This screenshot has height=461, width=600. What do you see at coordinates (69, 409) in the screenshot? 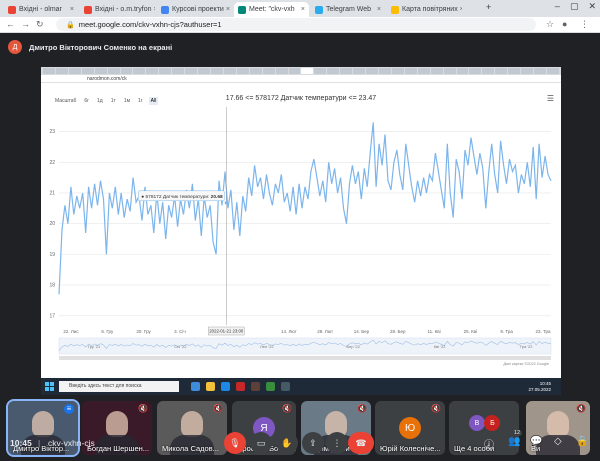
I see `speaking-indicator-icon: ≡` at bounding box center [69, 409].